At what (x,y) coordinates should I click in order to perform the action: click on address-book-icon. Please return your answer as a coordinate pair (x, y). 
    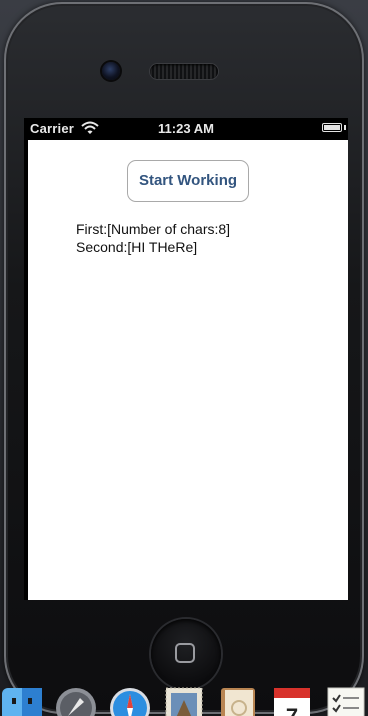
    Looking at the image, I should click on (238, 700).